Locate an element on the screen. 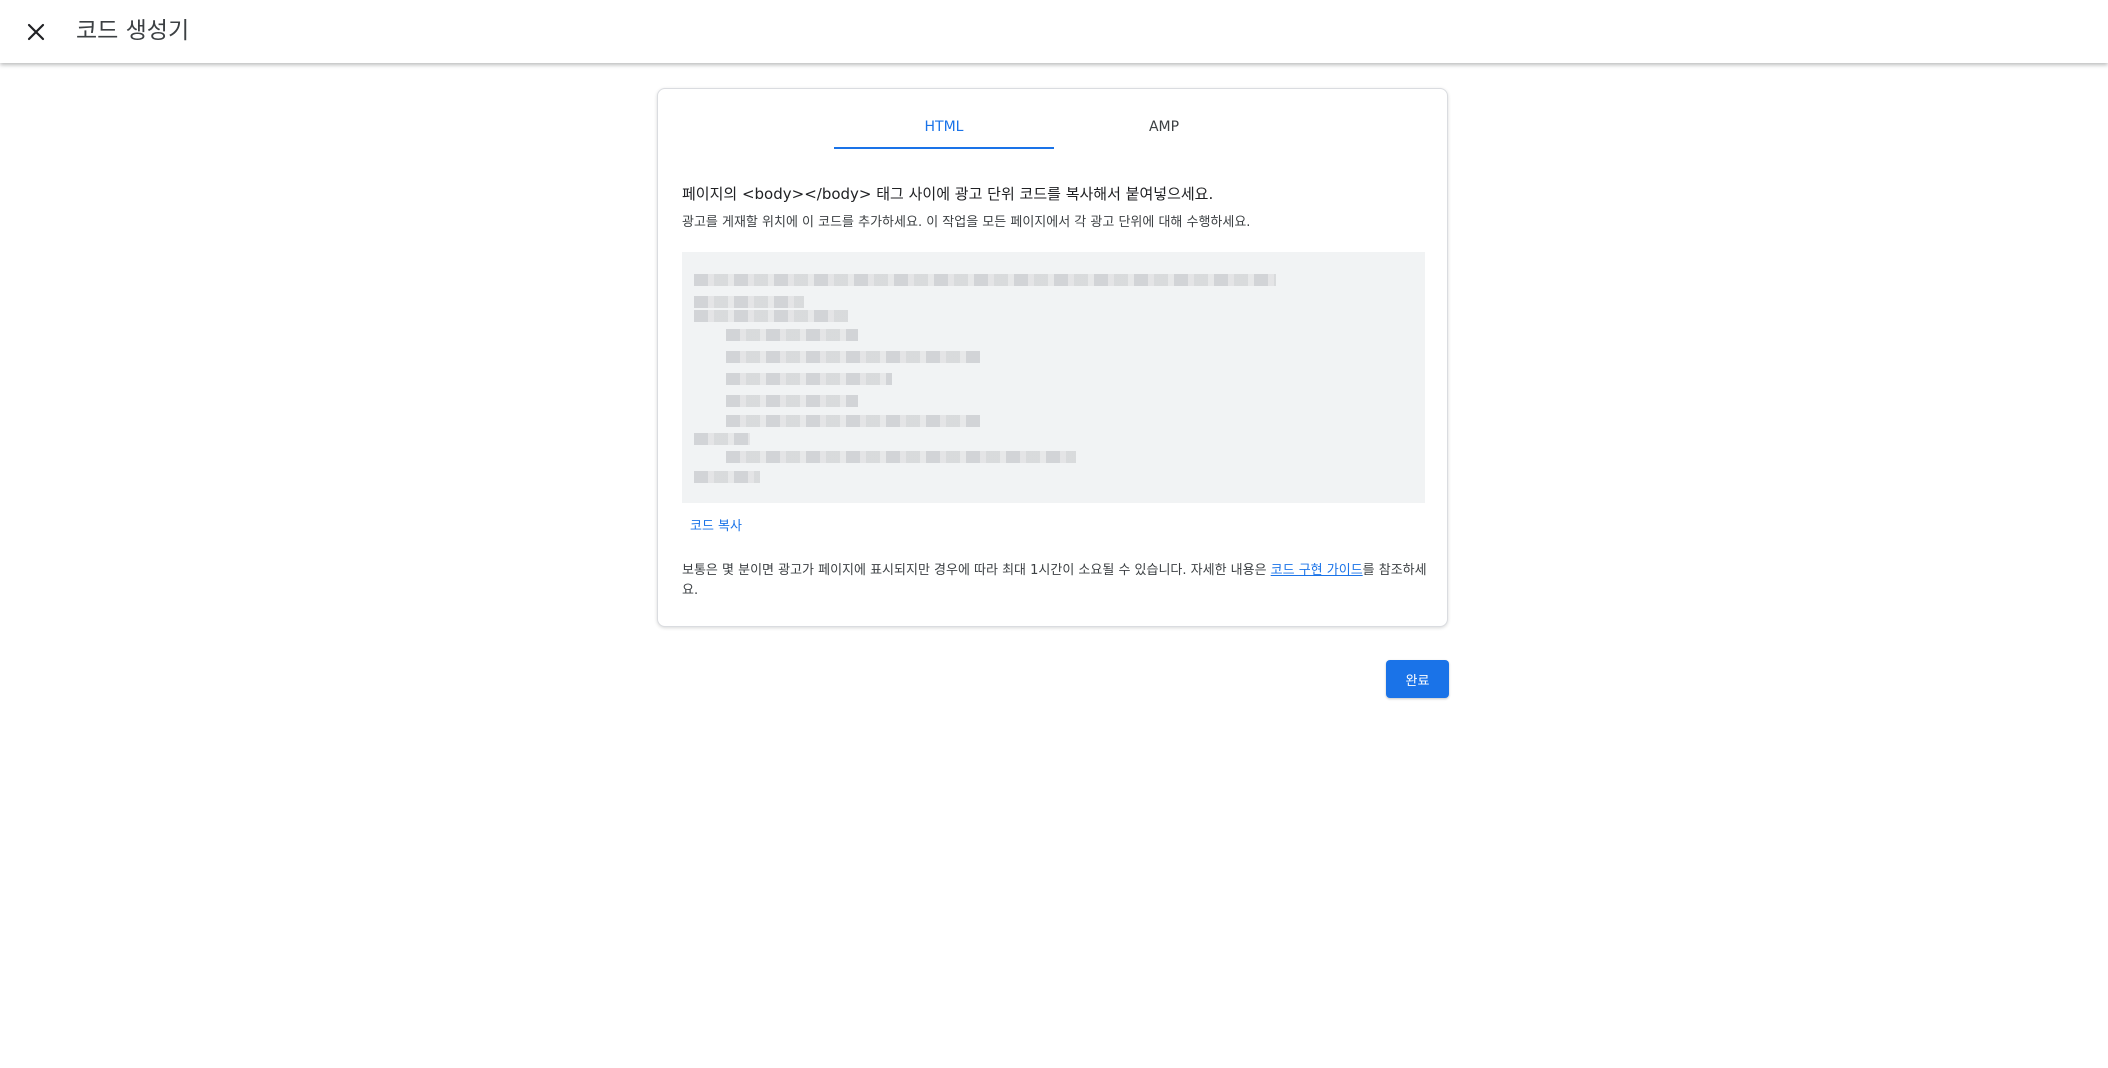 This screenshot has height=1068, width=2108. top-app-bar: 코드 생성기 is located at coordinates (1054, 31).